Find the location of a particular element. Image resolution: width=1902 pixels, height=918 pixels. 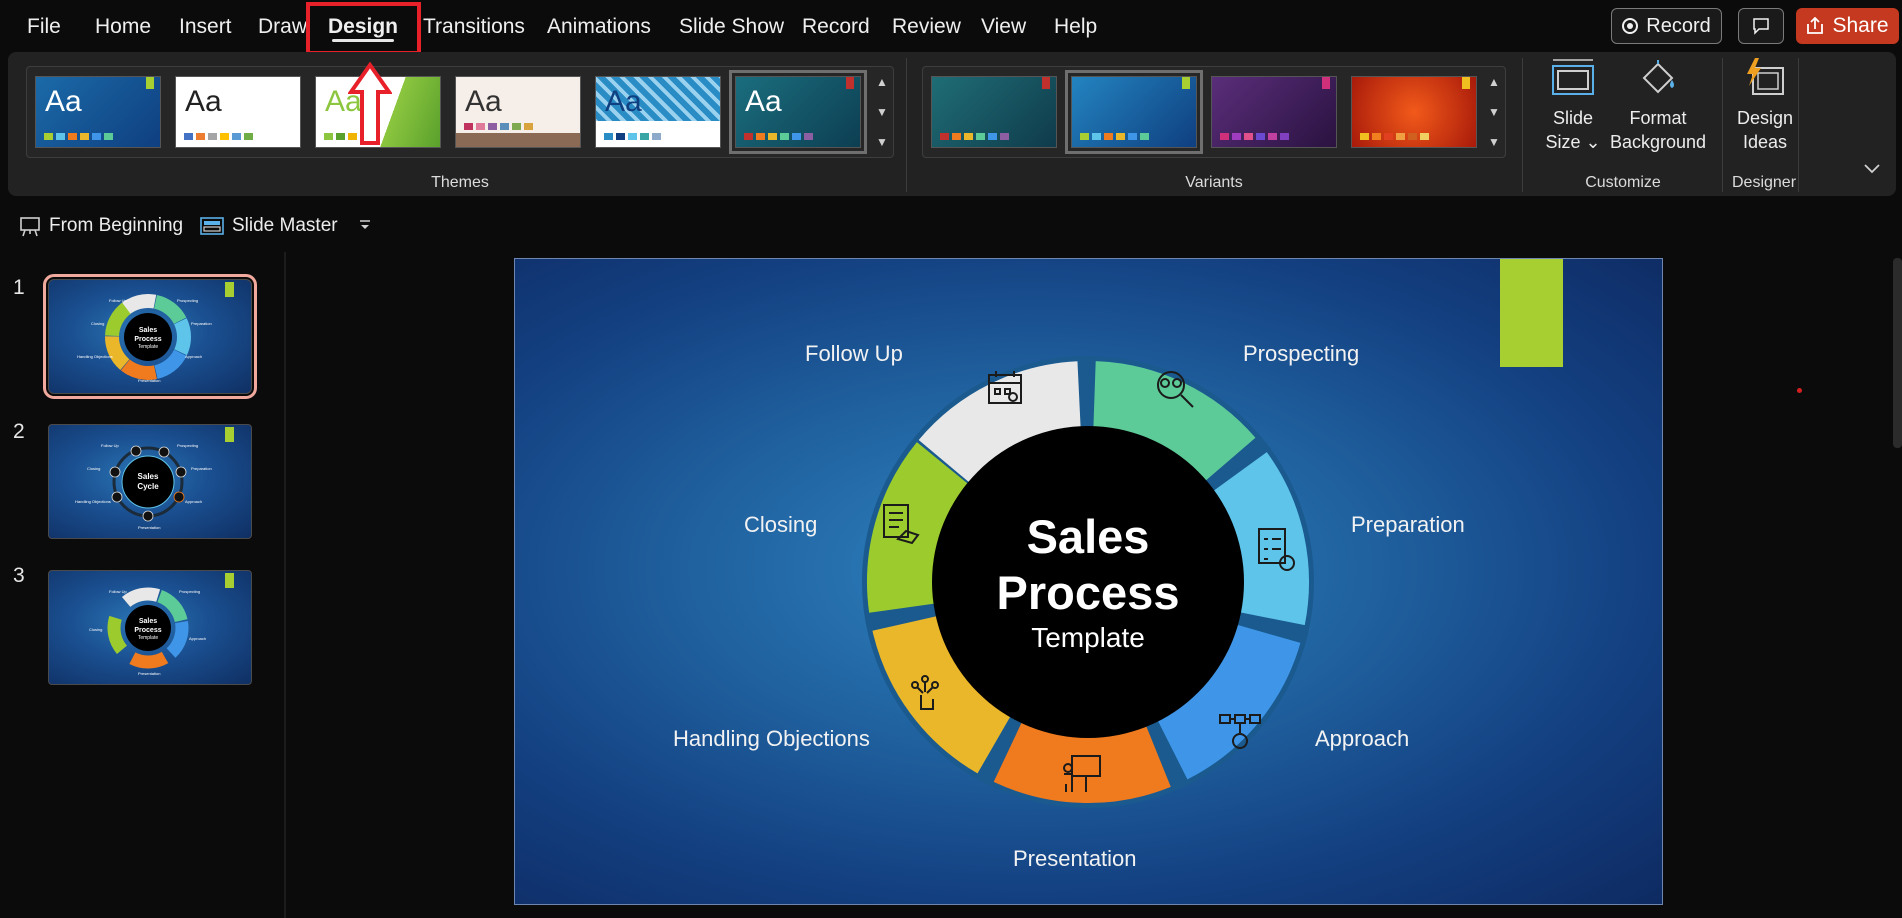

vertical-scrollbar is located at coordinates (1897, 353).